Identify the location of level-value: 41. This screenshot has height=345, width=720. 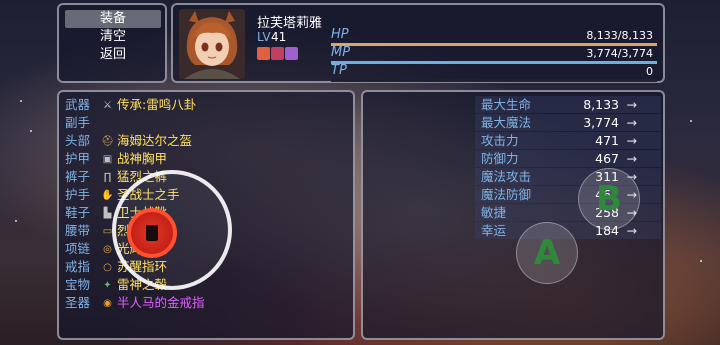
(279, 37).